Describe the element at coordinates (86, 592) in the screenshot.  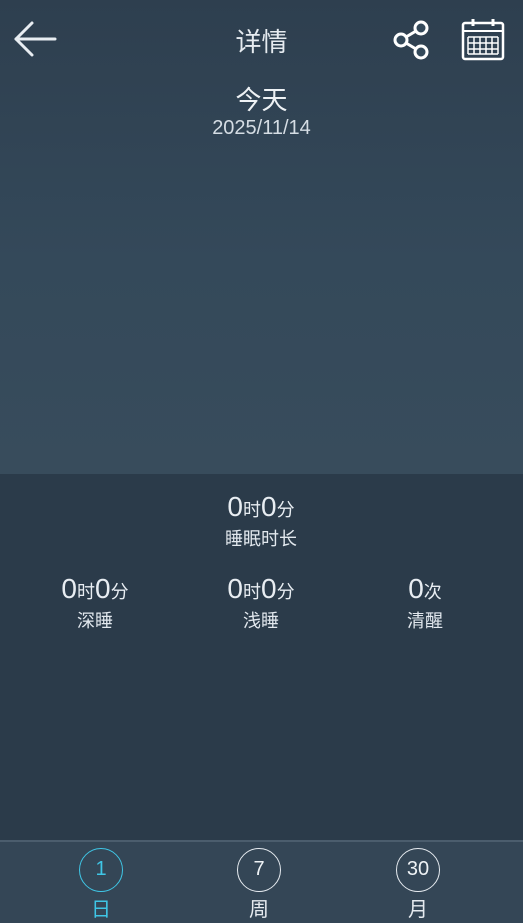
I see `deep-hours-unit: 时` at that location.